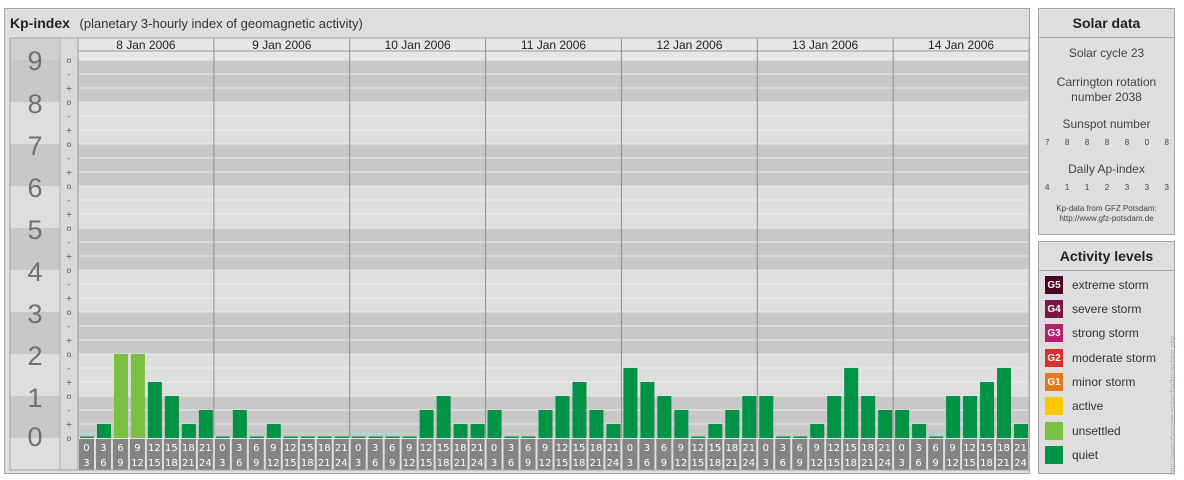 The height and width of the screenshot is (480, 1184). Describe the element at coordinates (1054, 285) in the screenshot. I see `level-swatch: G5` at that location.